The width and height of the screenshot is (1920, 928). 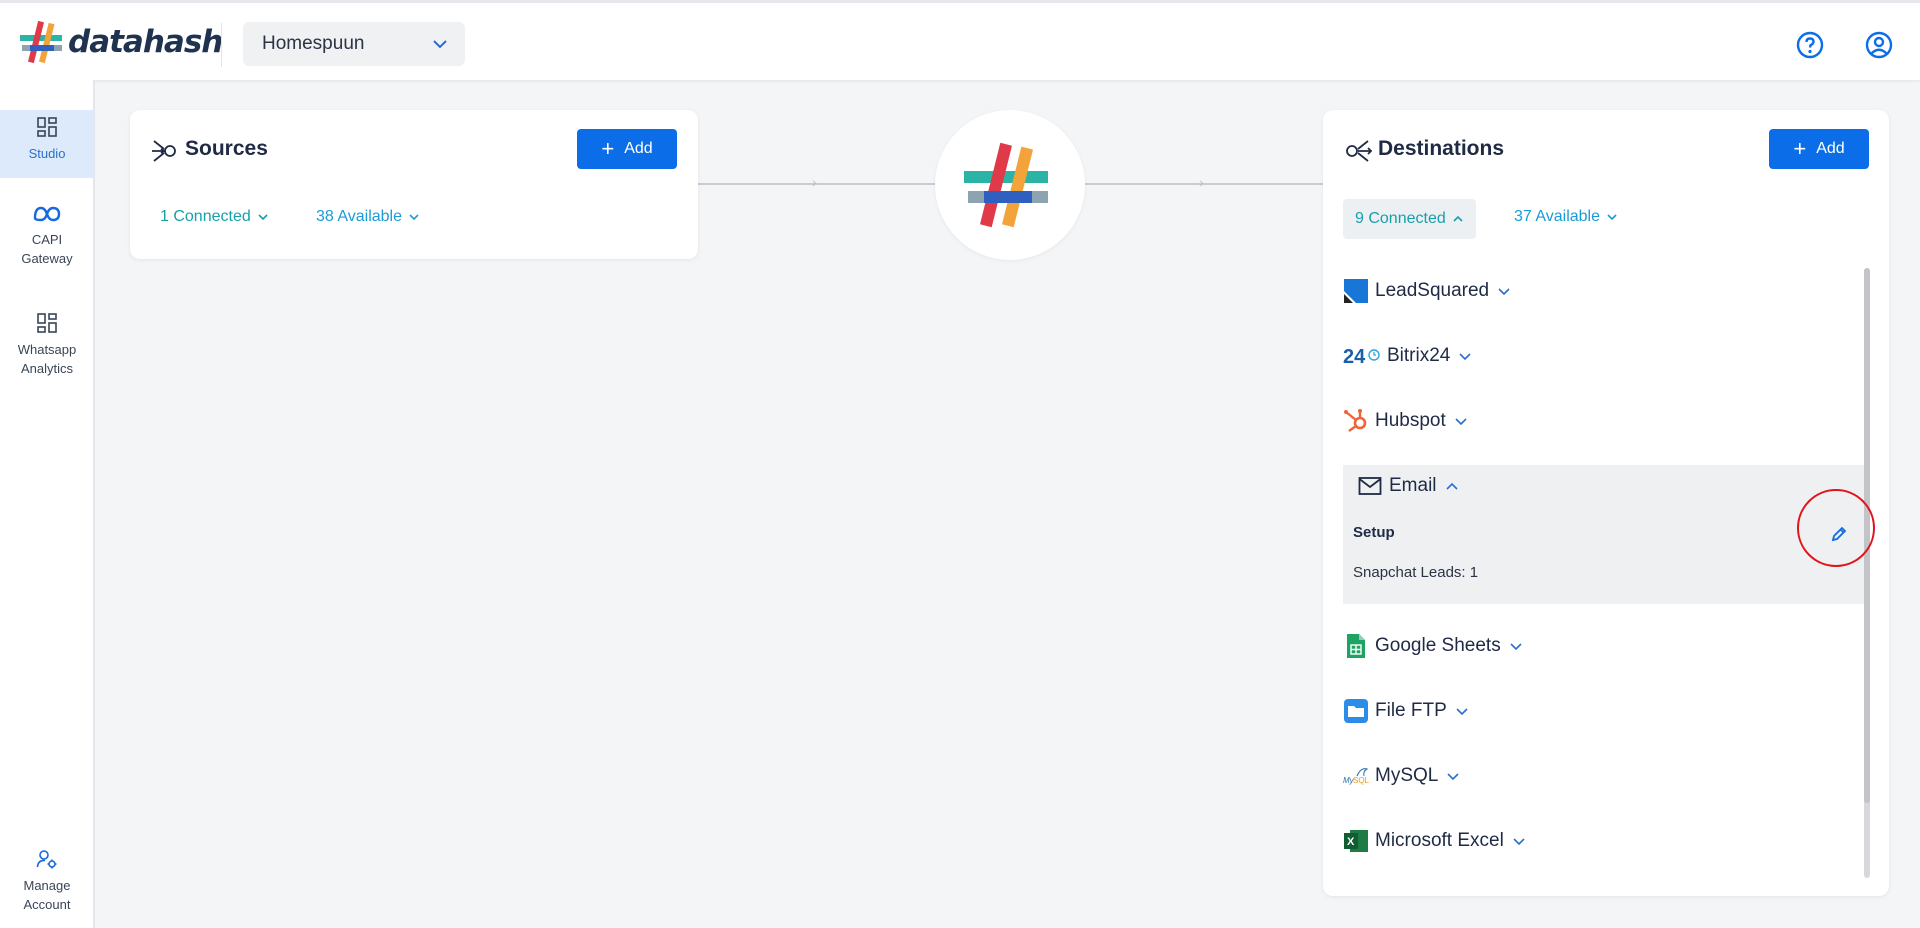 I want to click on destination-item-leadsquared: LeadSquared, so click(x=1427, y=291).